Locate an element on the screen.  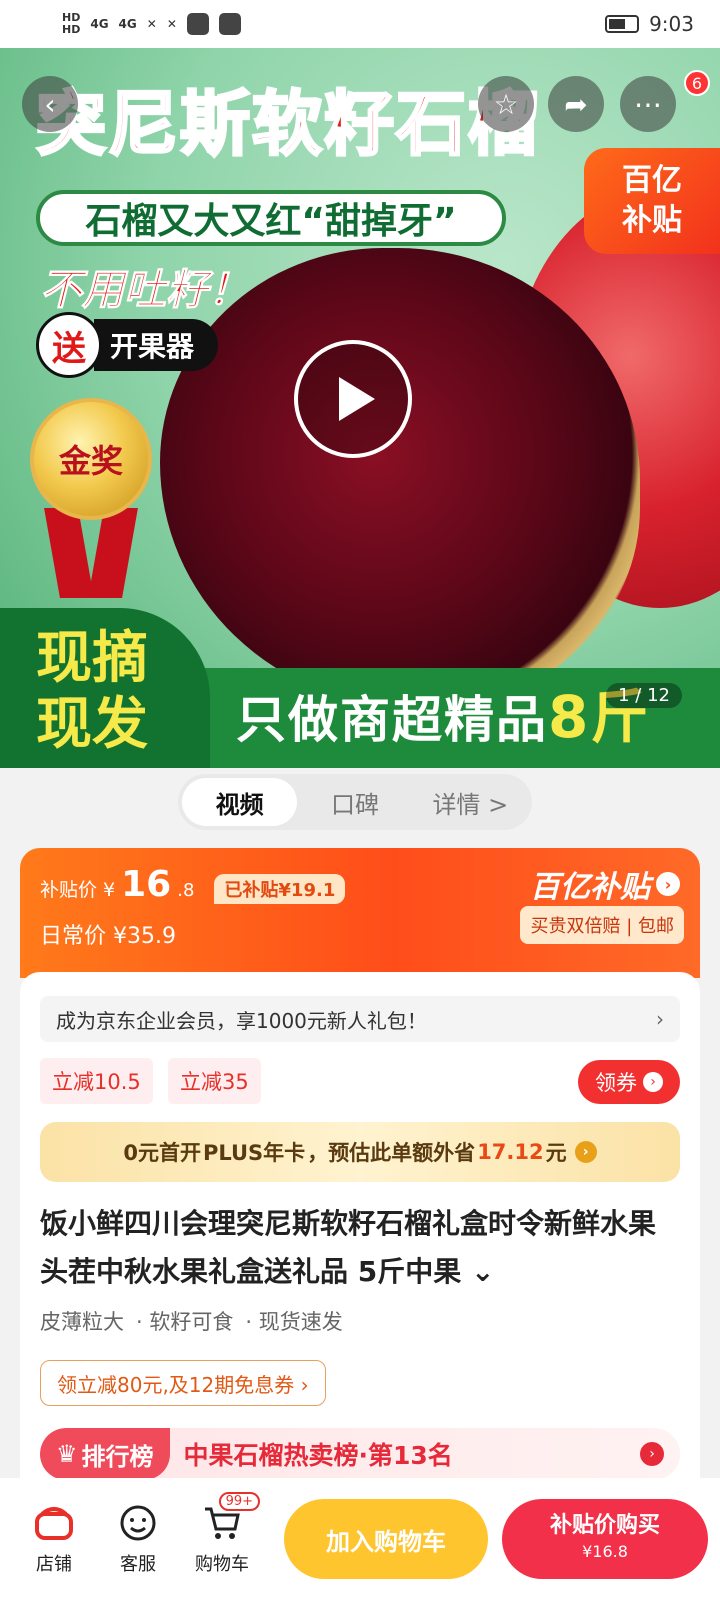
medal-text: 金奖 is located at coordinates (90, 461).